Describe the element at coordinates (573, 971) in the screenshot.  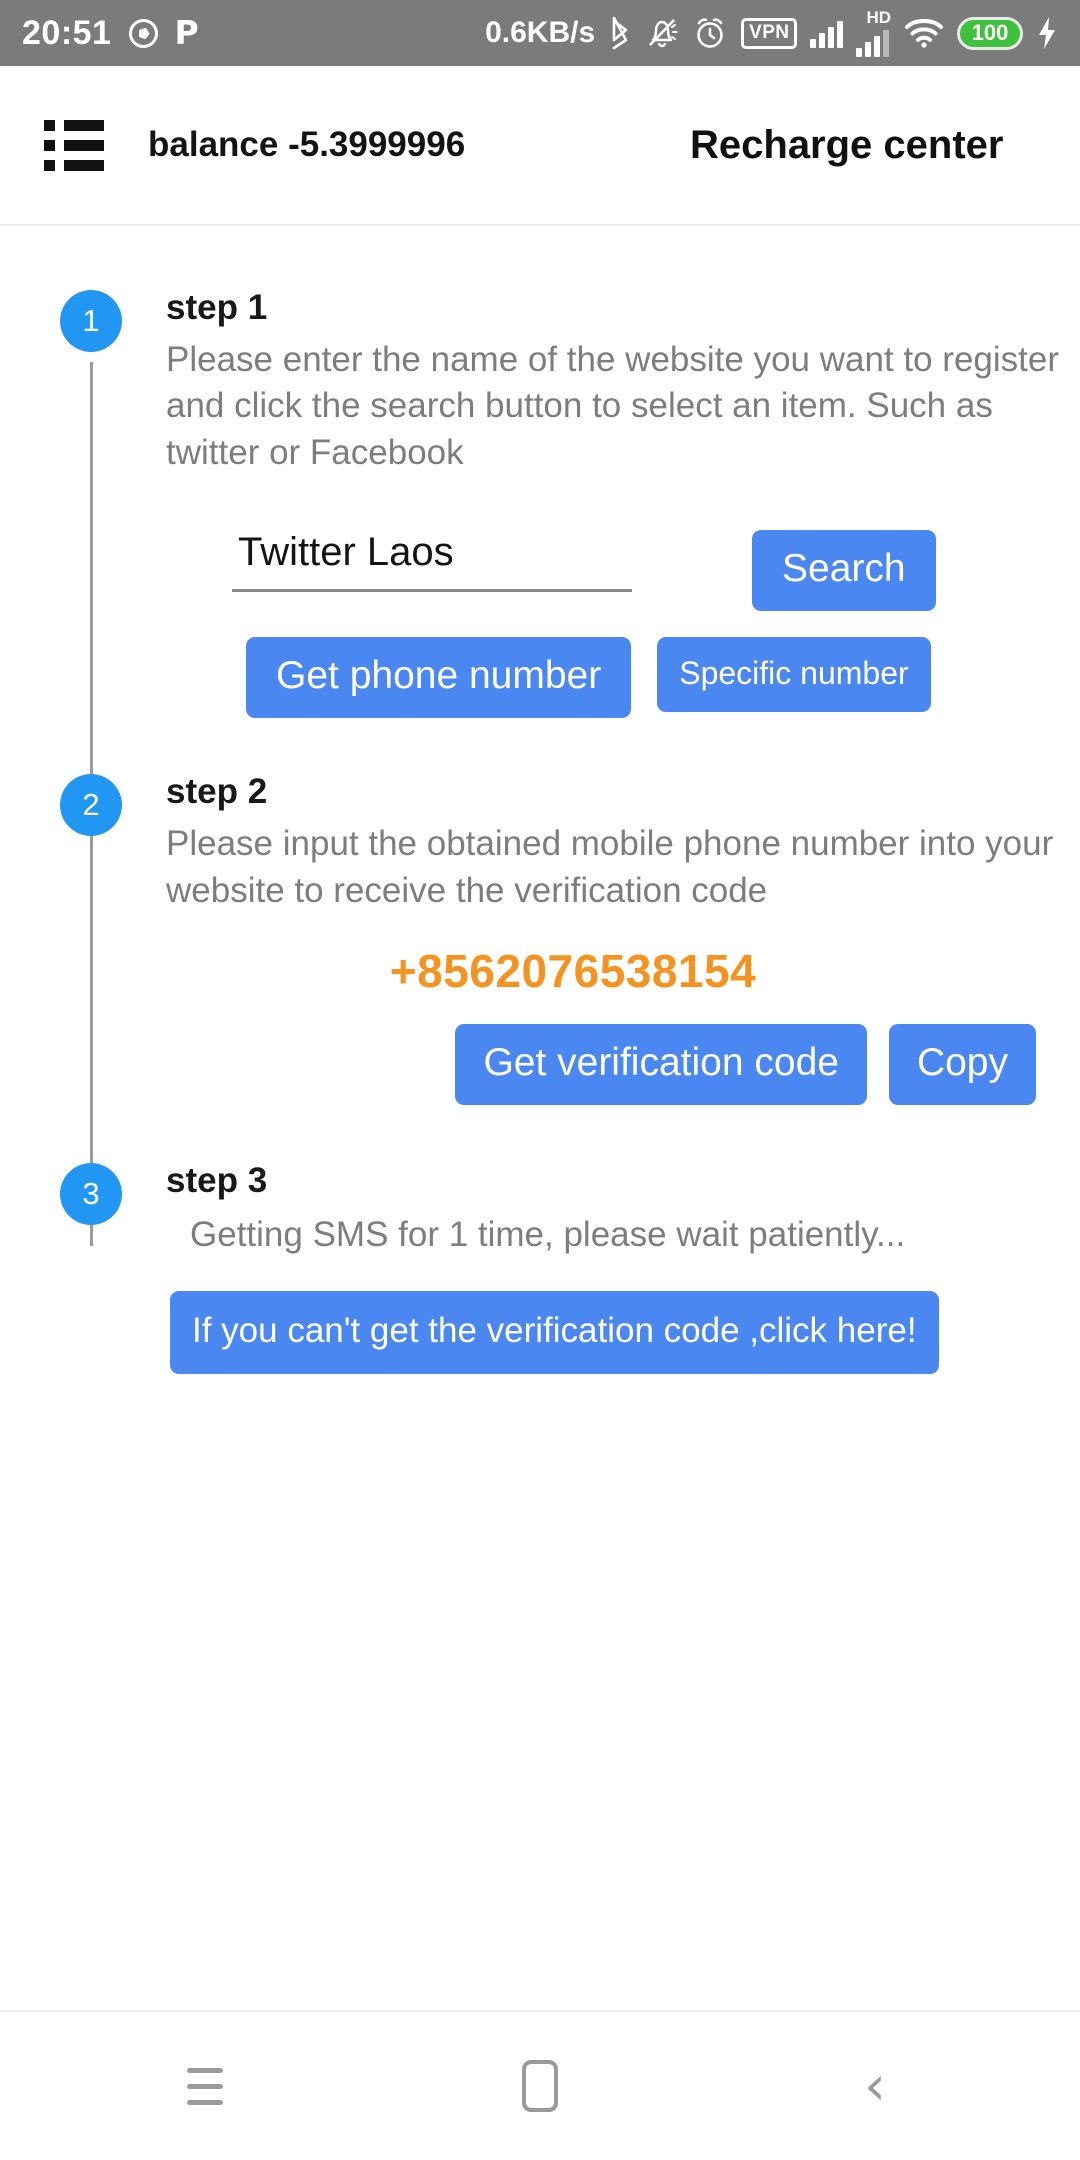
I see `phone-number-value: +8562076538154` at that location.